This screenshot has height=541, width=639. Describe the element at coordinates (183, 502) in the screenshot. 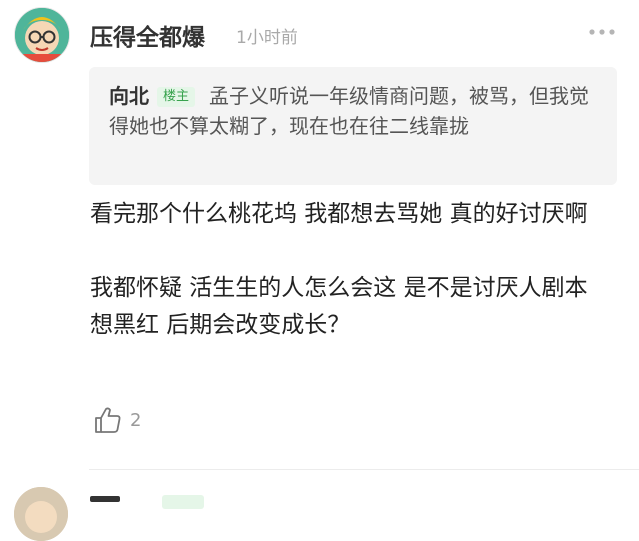

I see `user-badge` at that location.